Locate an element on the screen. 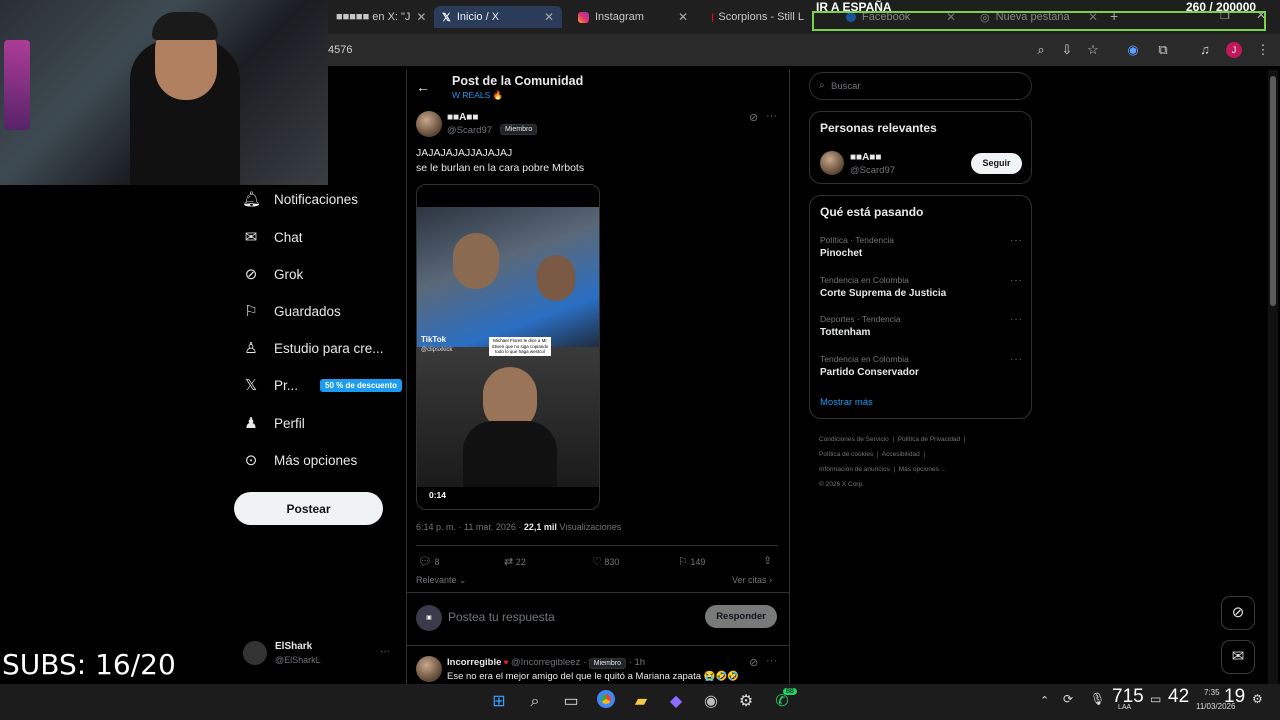 The width and height of the screenshot is (1280, 720). footer-link: Política de Privacidad is located at coordinates (929, 439).